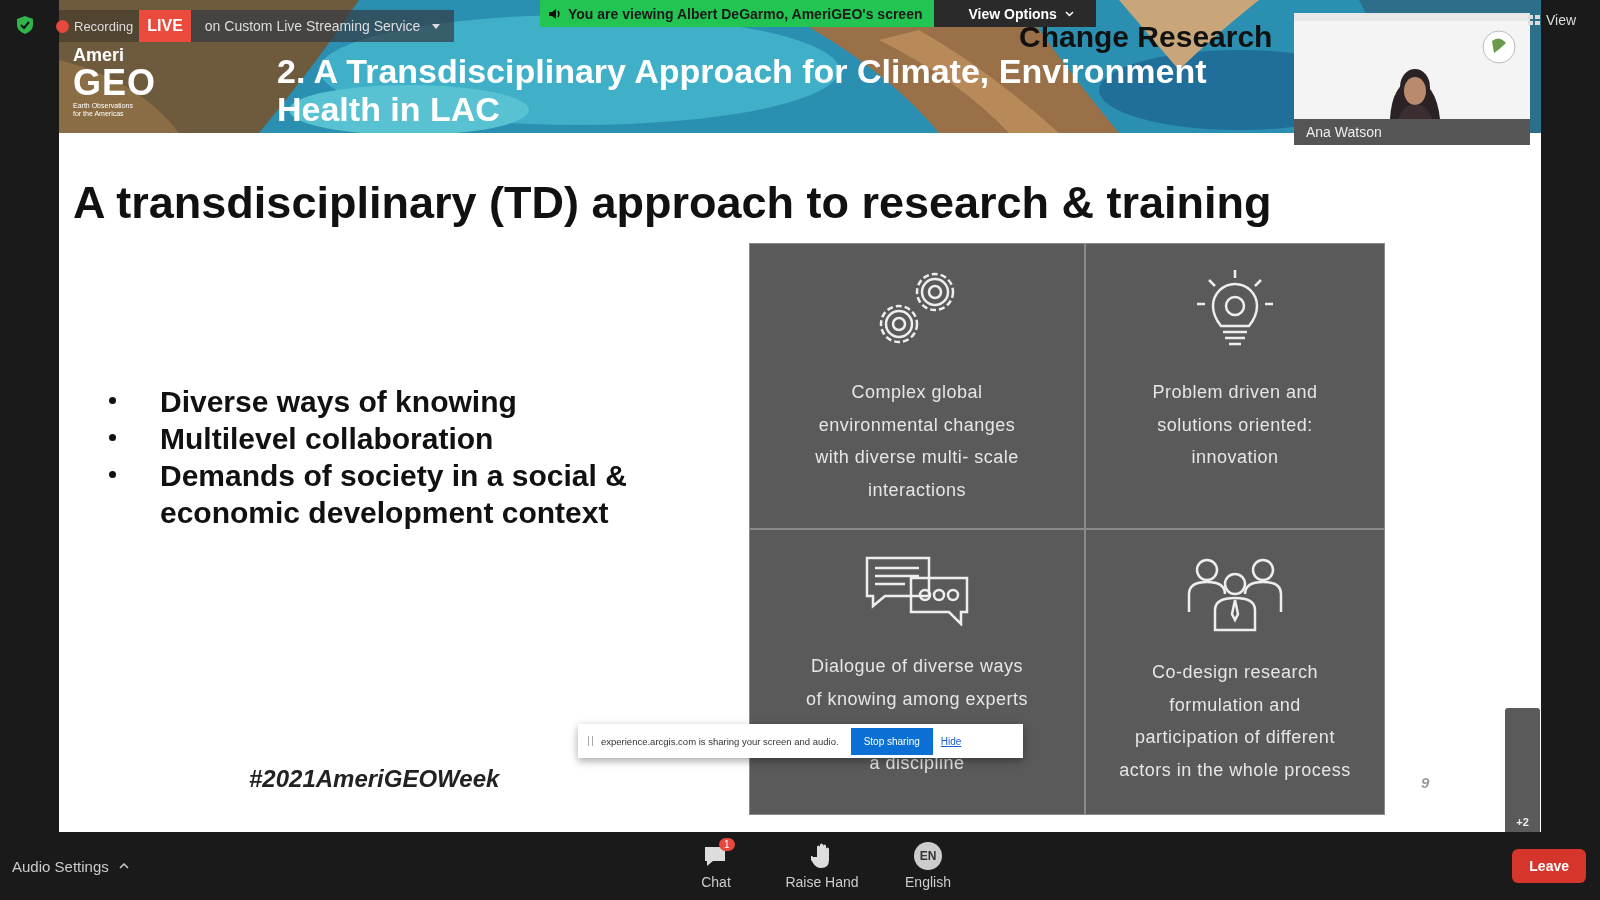 The height and width of the screenshot is (900, 1600). Describe the element at coordinates (25, 25) in the screenshot. I see `shield-icon` at that location.